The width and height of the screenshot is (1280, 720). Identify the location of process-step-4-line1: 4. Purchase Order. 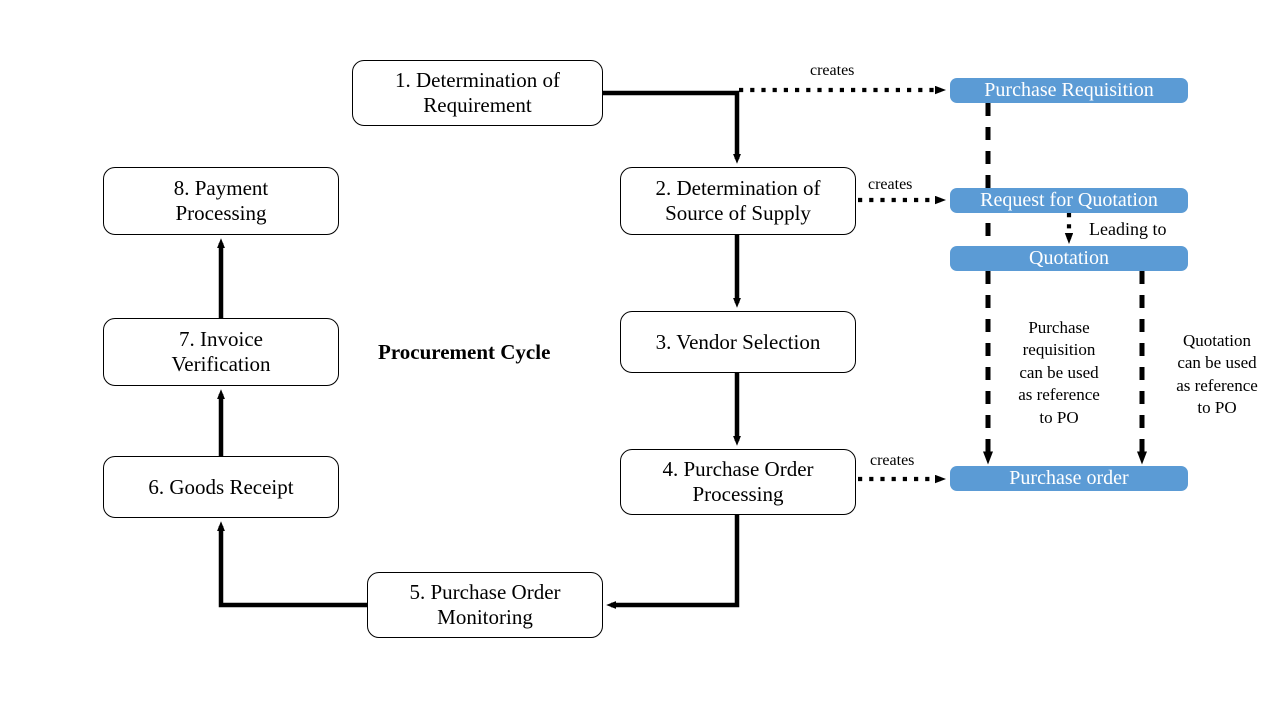
(738, 469).